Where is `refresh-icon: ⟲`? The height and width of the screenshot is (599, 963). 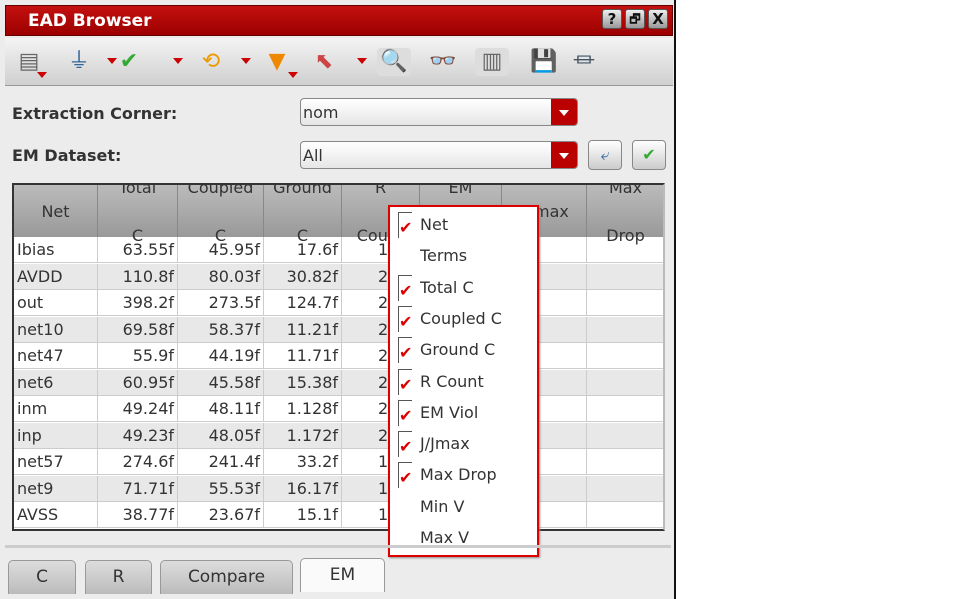
refresh-icon: ⟲ is located at coordinates (211, 62).